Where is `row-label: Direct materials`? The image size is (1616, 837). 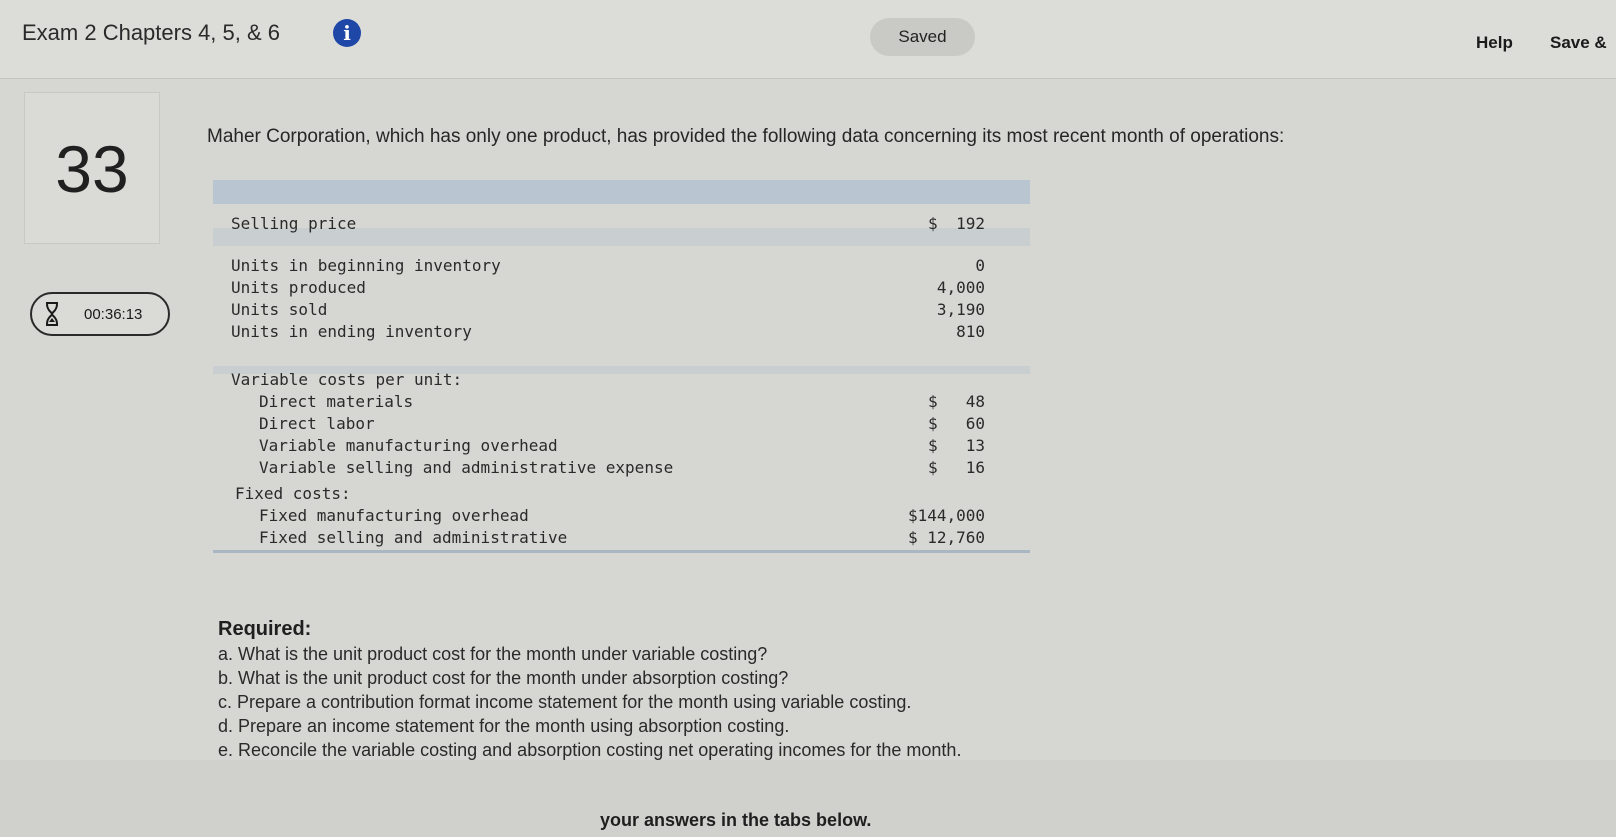 row-label: Direct materials is located at coordinates (336, 401).